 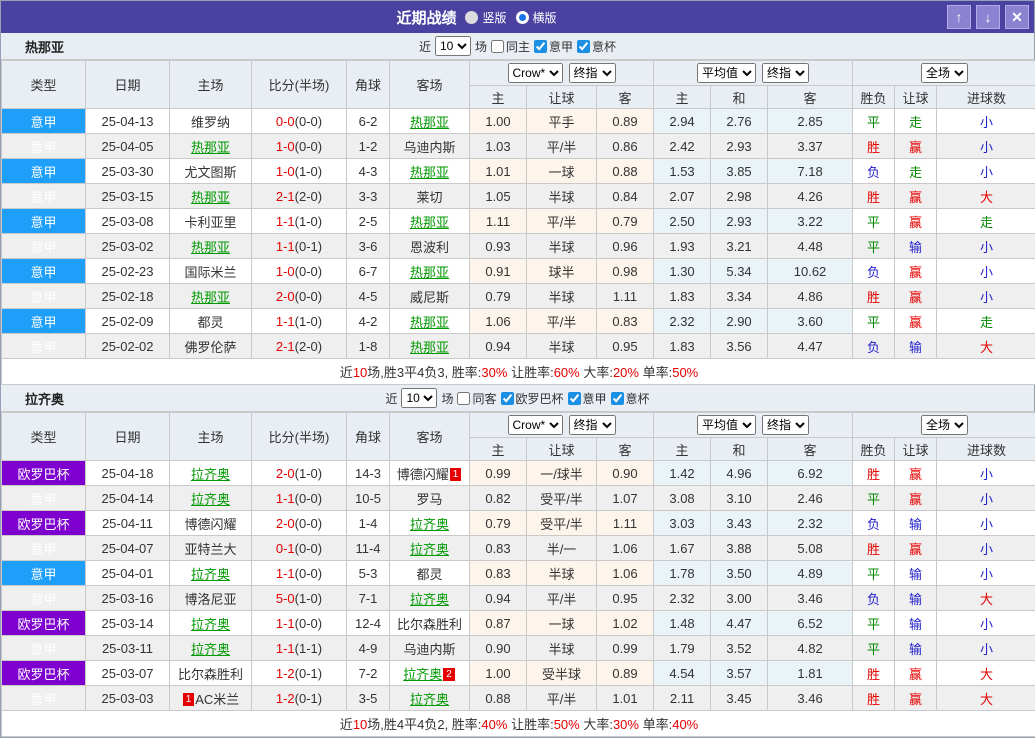 What do you see at coordinates (739, 523) in the screenshot?
I see `avg-draw-odds: 3.43` at bounding box center [739, 523].